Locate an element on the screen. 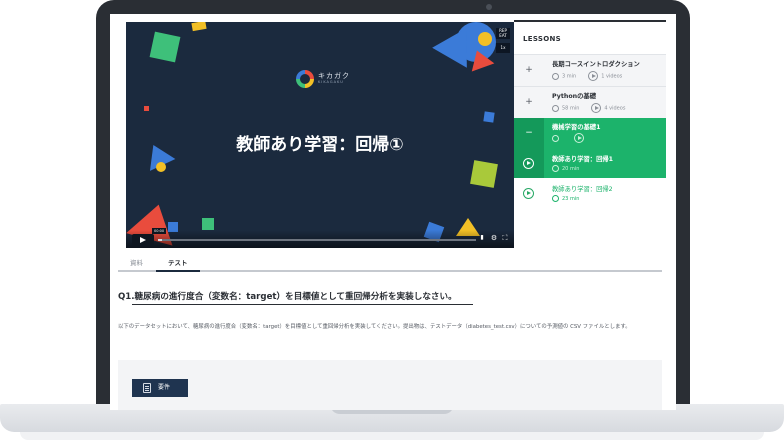 This screenshot has height=440, width=784. repeat-badge: REP EAT is located at coordinates (503, 33).